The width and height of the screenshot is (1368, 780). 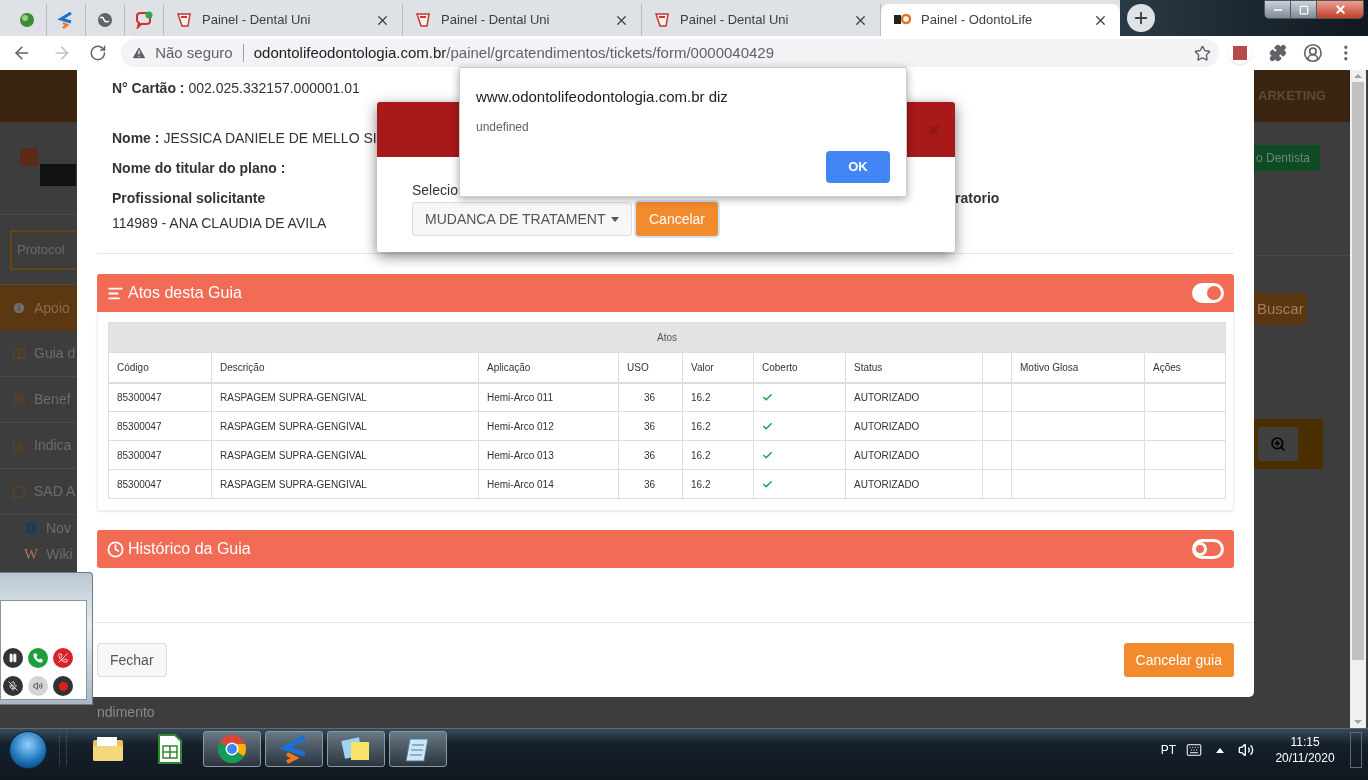 I want to click on column-header: Valor, so click(x=718, y=367).